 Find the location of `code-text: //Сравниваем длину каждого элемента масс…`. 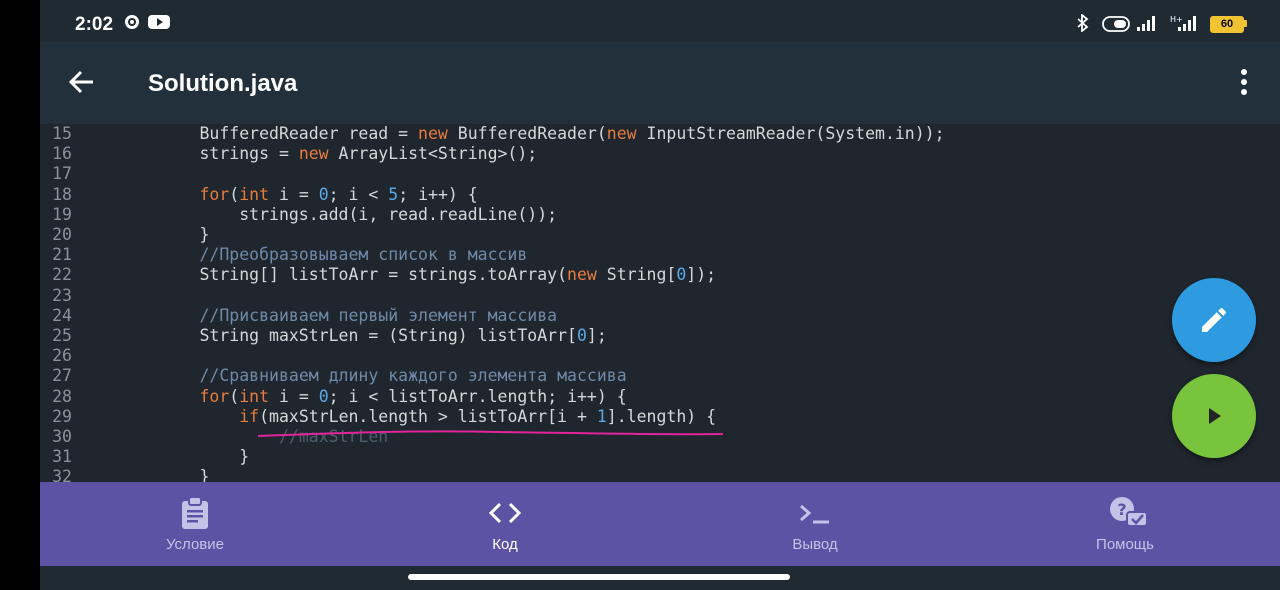

code-text: //Сравниваем длину каждого элемента масс… is located at coordinates (373, 376).